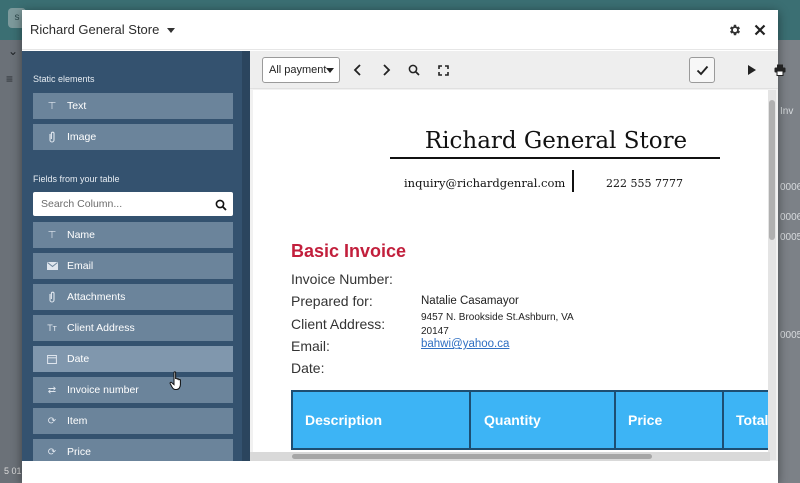 The image size is (800, 483). Describe the element at coordinates (133, 297) in the screenshot. I see `field-item-attachments: Attachments` at that location.